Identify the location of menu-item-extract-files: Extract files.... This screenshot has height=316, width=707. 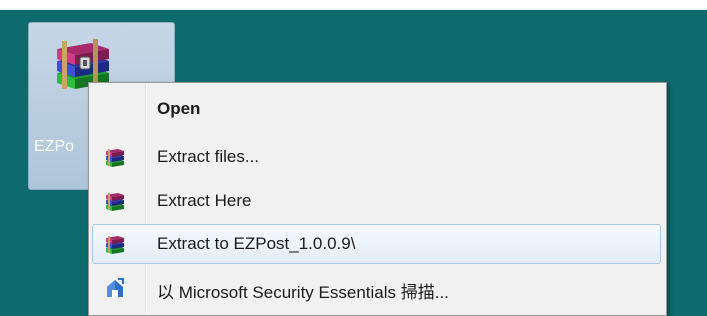
(376, 157).